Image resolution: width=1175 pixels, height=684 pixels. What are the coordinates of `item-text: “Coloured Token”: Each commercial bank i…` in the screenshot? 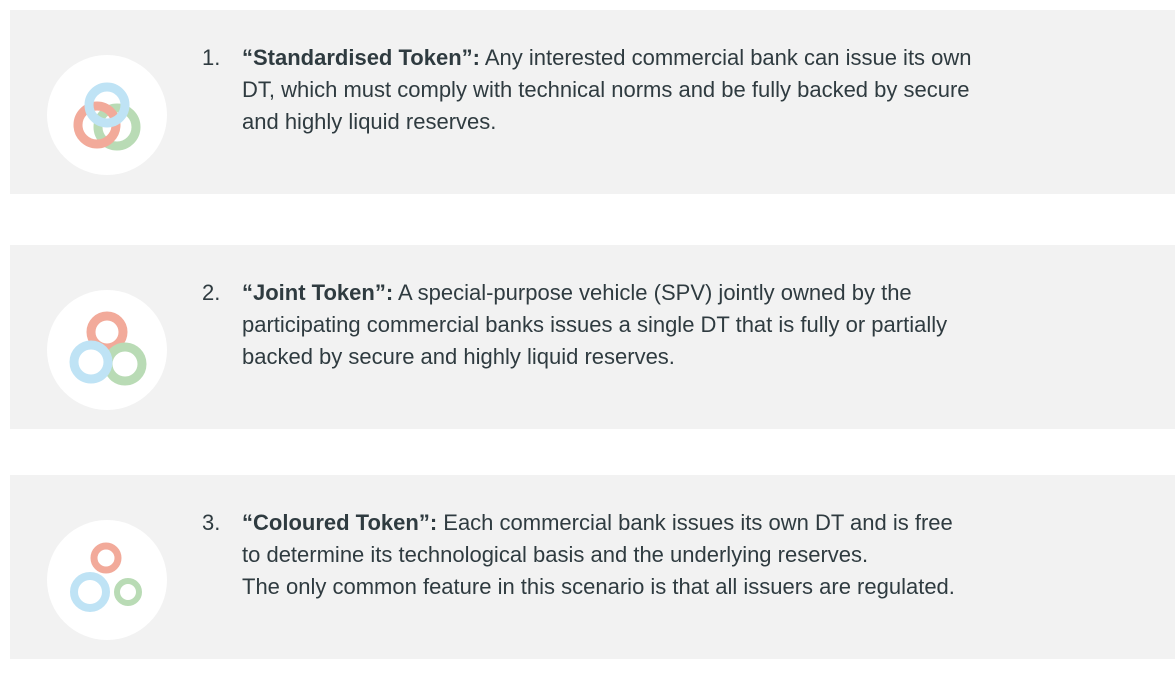 It's located at (682, 555).